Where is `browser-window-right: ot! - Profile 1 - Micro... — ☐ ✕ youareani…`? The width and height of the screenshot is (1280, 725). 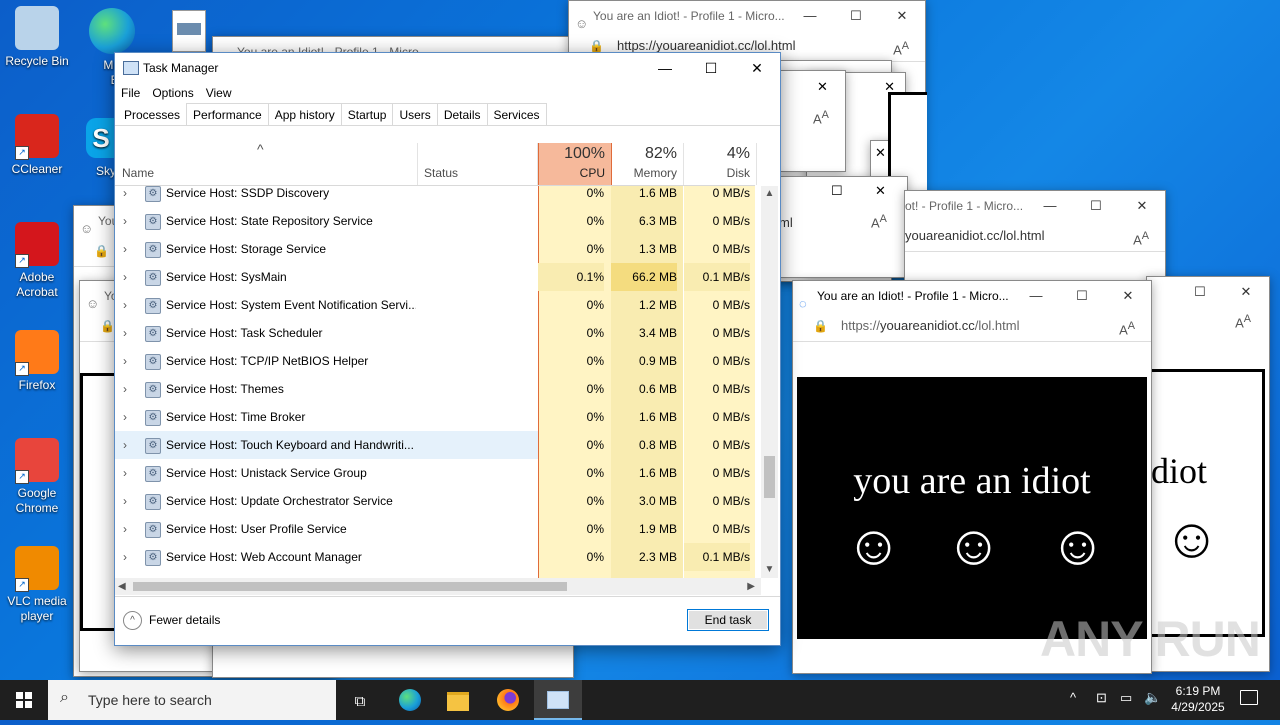 browser-window-right: ot! - Profile 1 - Micro... — ☐ ✕ youareani… is located at coordinates (1035, 236).